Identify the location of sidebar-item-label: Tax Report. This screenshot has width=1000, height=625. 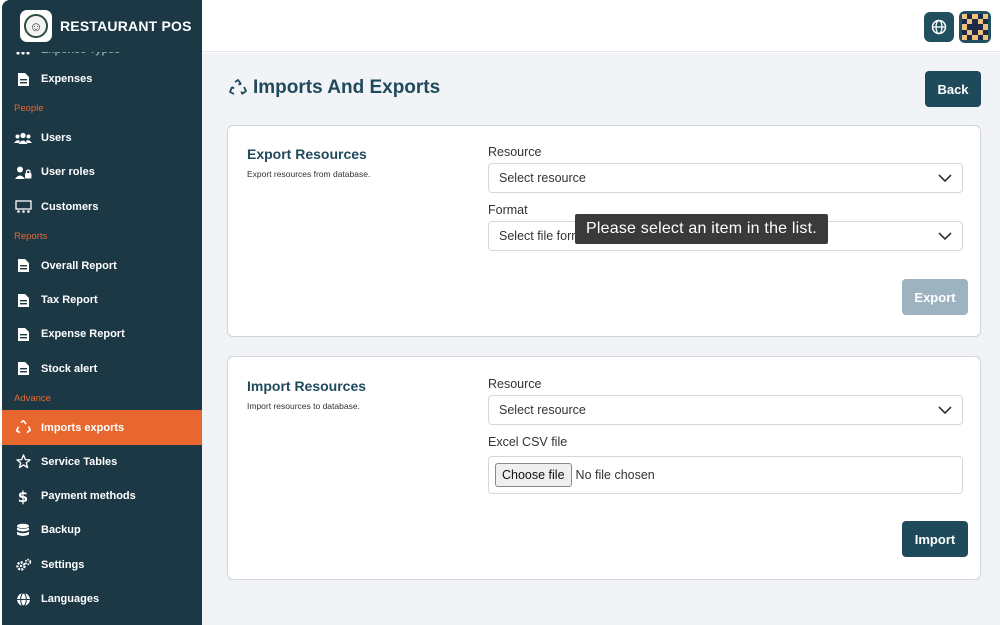
(69, 300).